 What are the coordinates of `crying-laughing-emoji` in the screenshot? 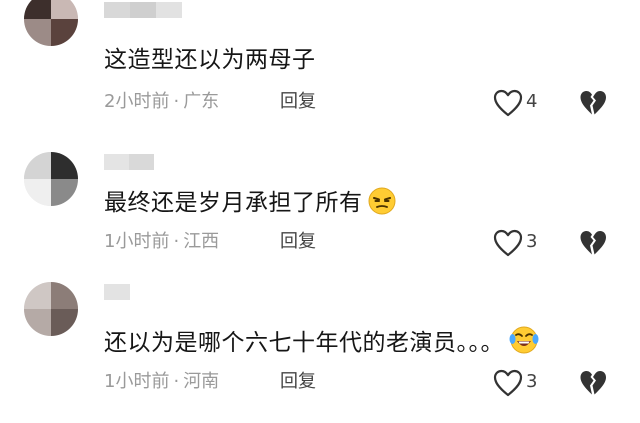 It's located at (524, 340).